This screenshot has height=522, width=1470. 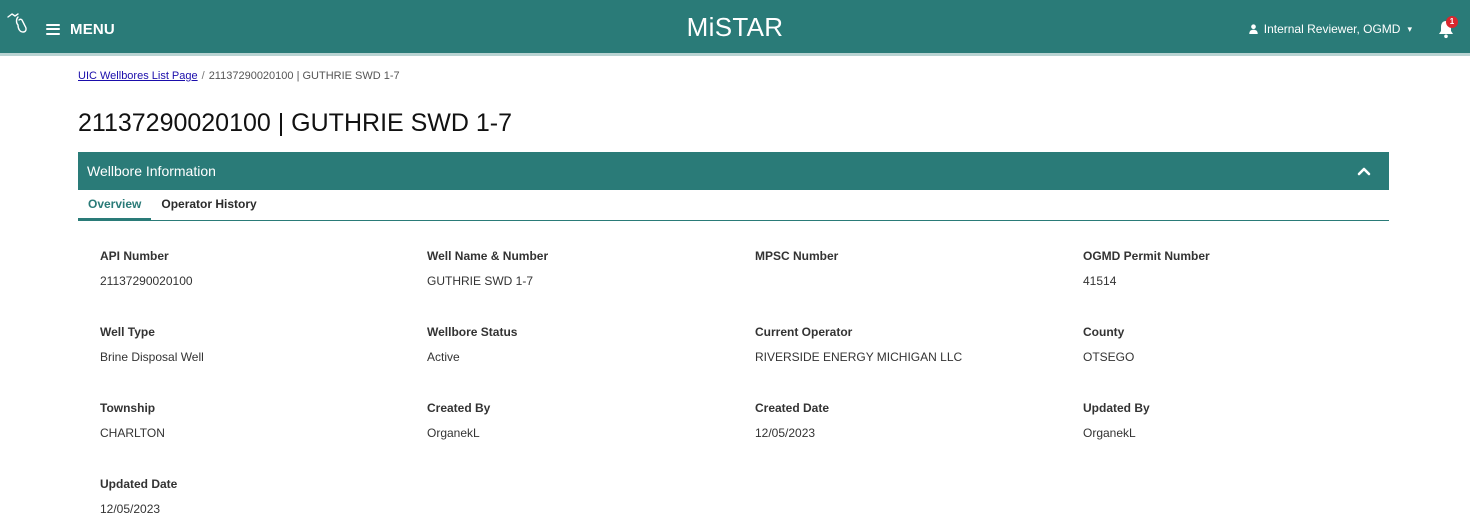 What do you see at coordinates (1146, 256) in the screenshot?
I see `field-label: OGMD Permit Number` at bounding box center [1146, 256].